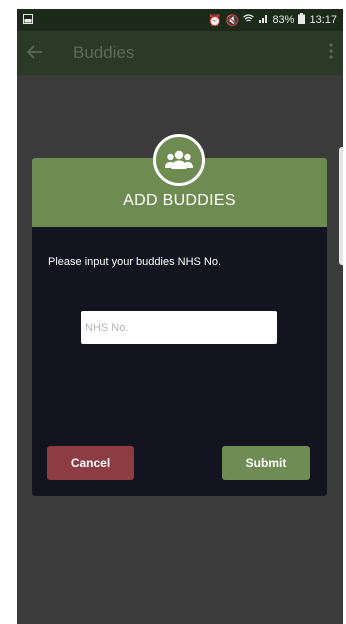 Image resolution: width=346 pixels, height=624 pixels. What do you see at coordinates (90, 463) in the screenshot?
I see `cancel-button: Cancel` at bounding box center [90, 463].